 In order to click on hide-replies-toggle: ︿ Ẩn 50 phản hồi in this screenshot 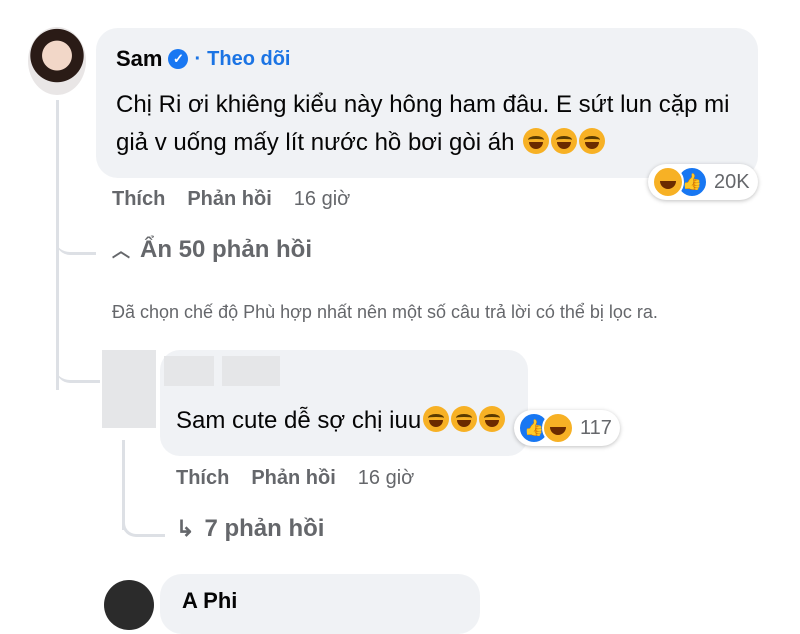, I will do `click(212, 250)`.